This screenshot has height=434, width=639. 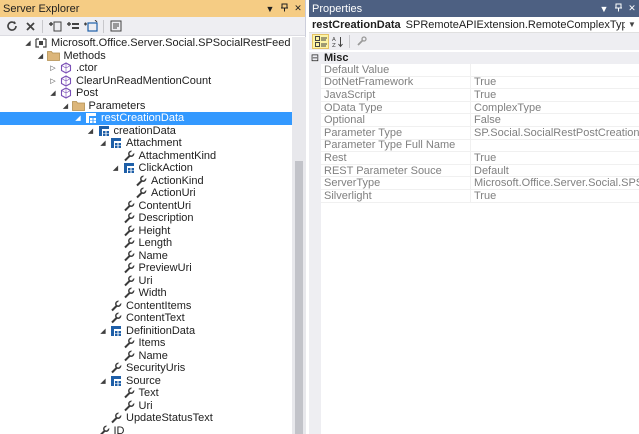 I want to click on categorized-button, so click(x=320, y=41).